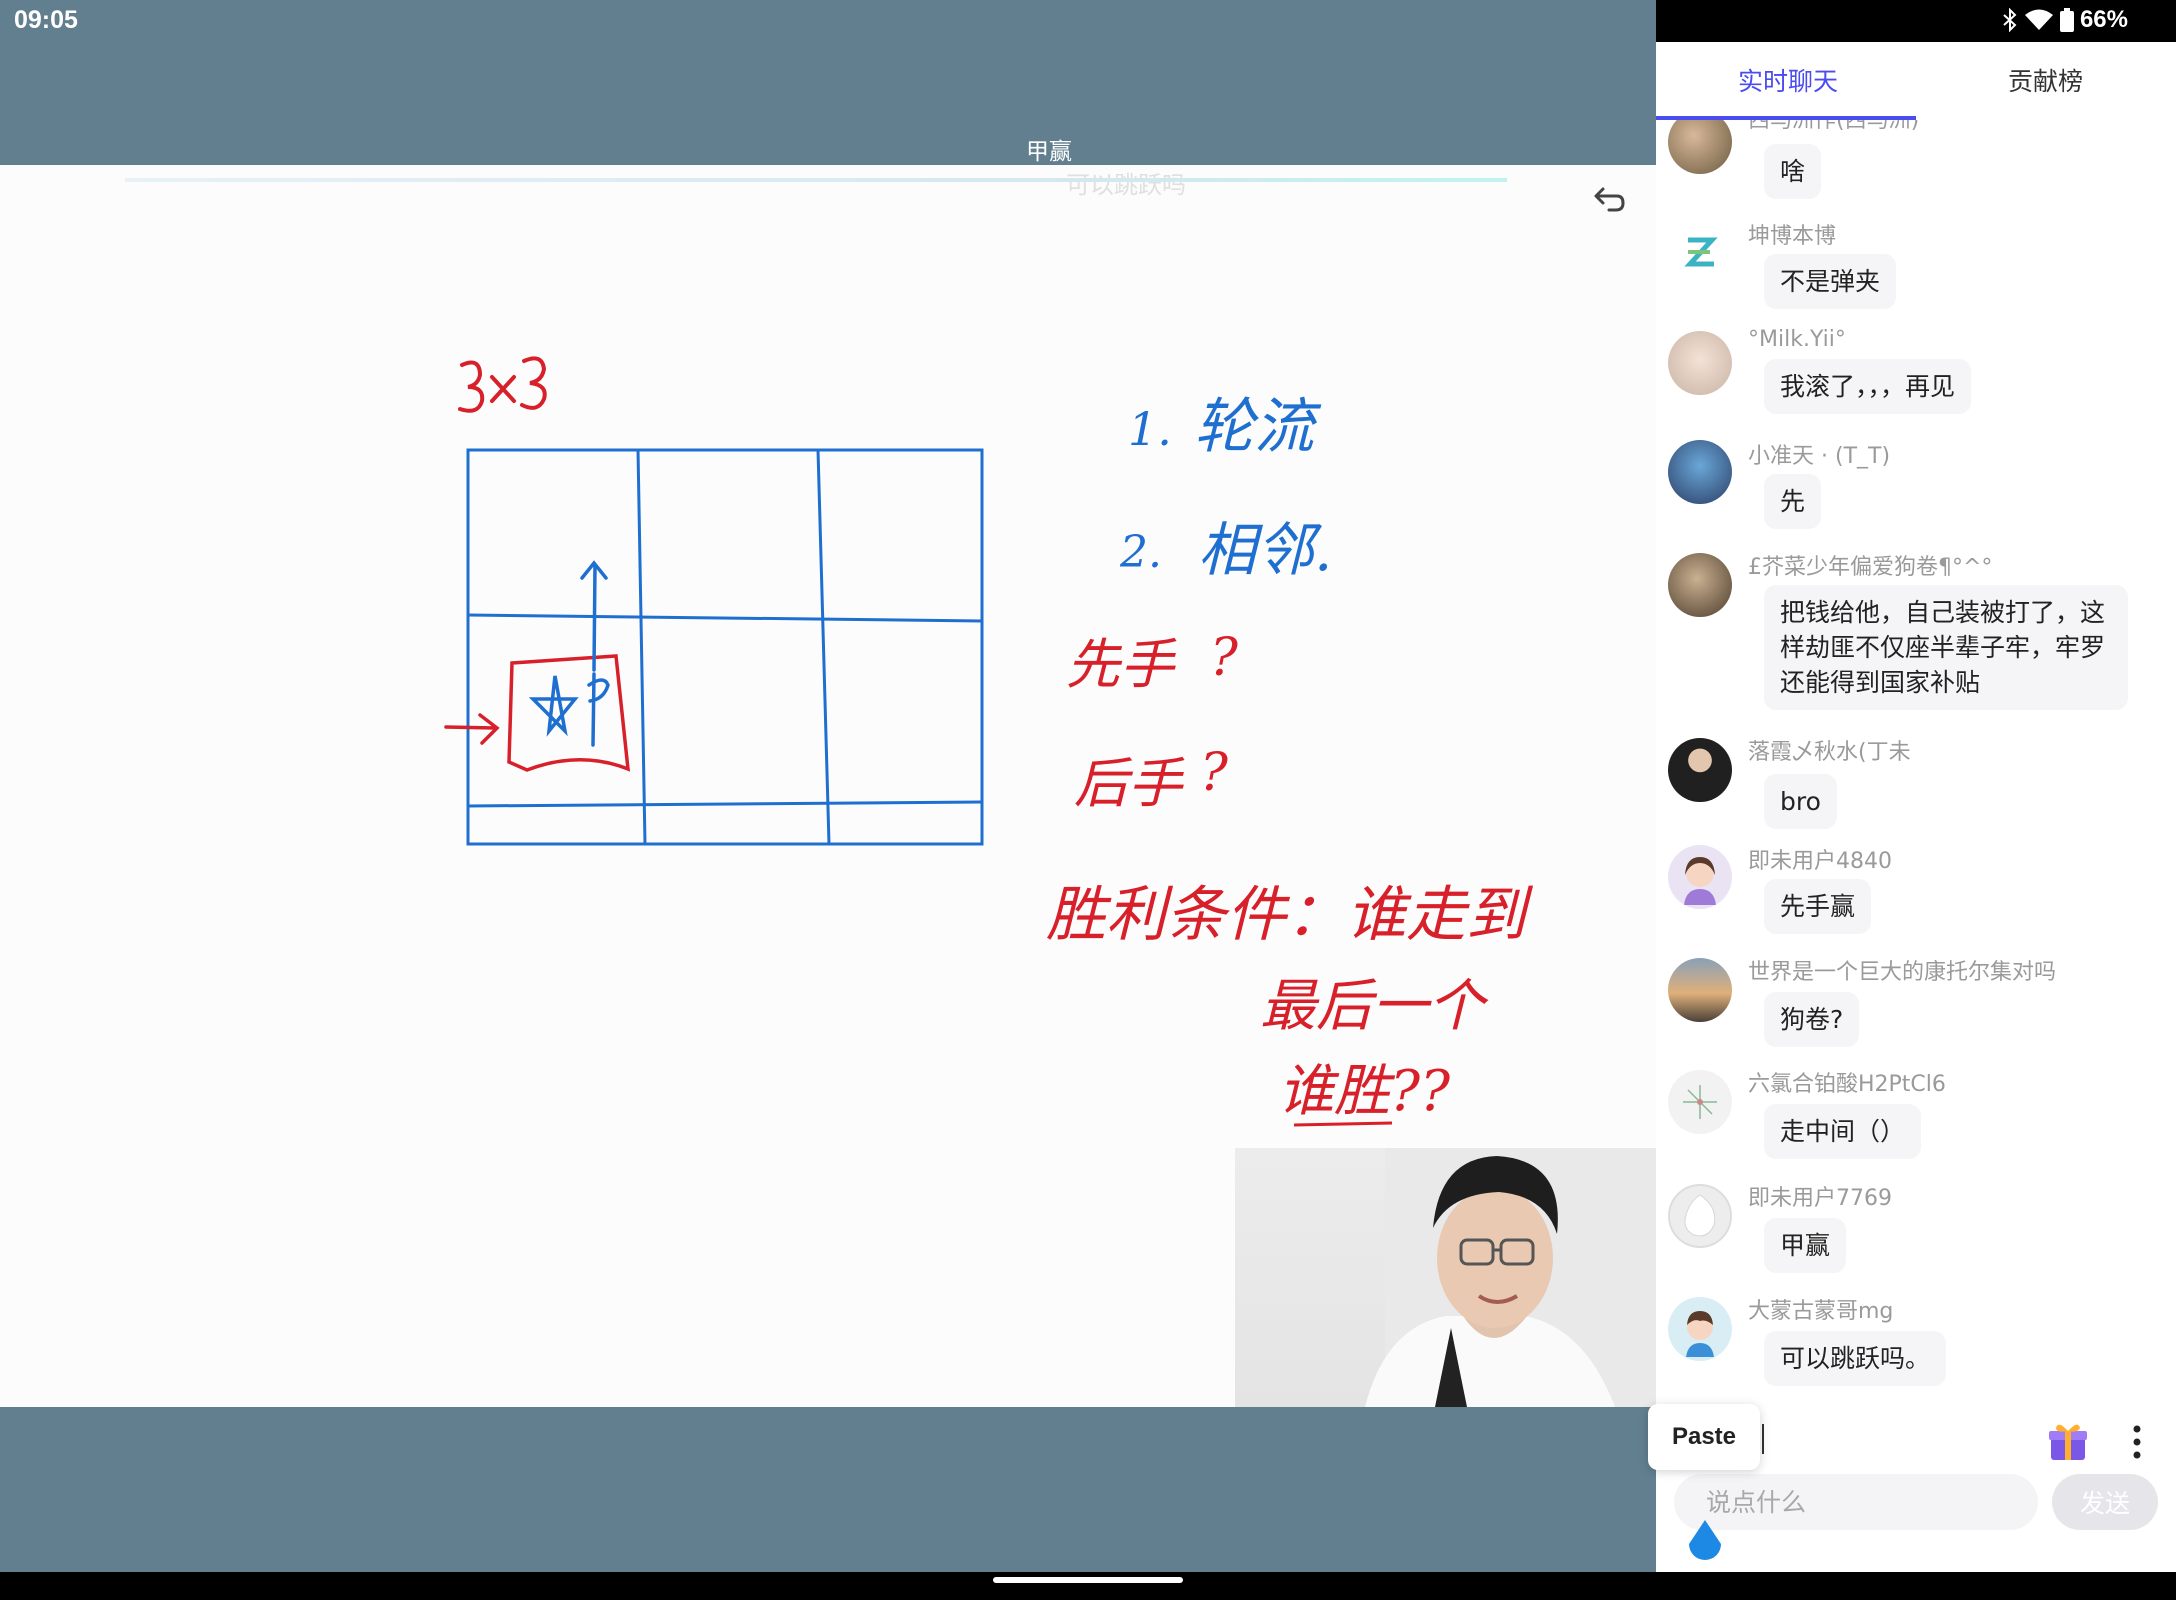 The width and height of the screenshot is (2176, 1600). I want to click on danmaku-message: 甲赢, so click(1049, 152).